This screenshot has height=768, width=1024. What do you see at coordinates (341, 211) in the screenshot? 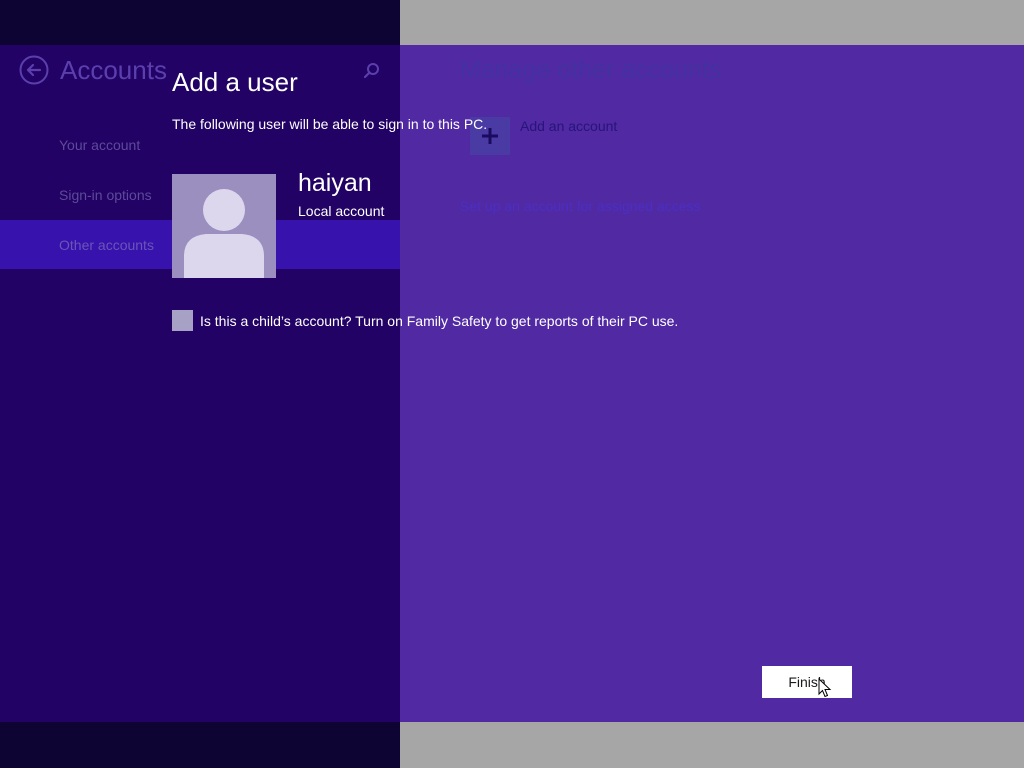
I see `user-account-type: Local account` at bounding box center [341, 211].